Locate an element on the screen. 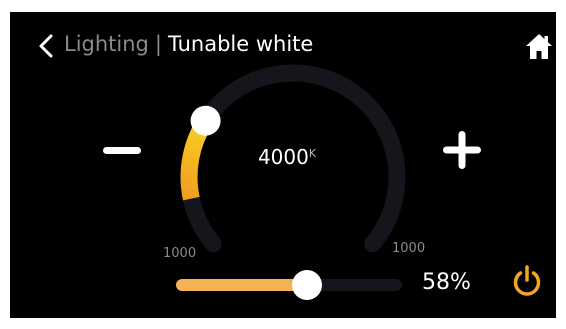 This screenshot has width=566, height=329. dial-thumb is located at coordinates (205, 120).